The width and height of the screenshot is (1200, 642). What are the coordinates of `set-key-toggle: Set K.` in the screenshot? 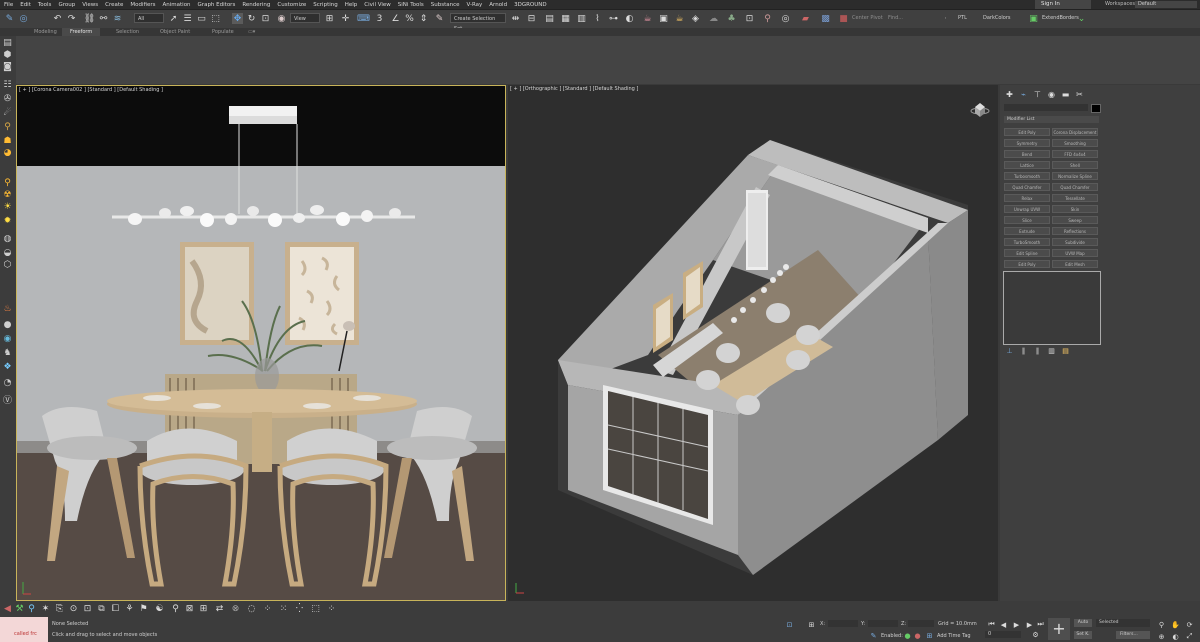 It's located at (1083, 635).